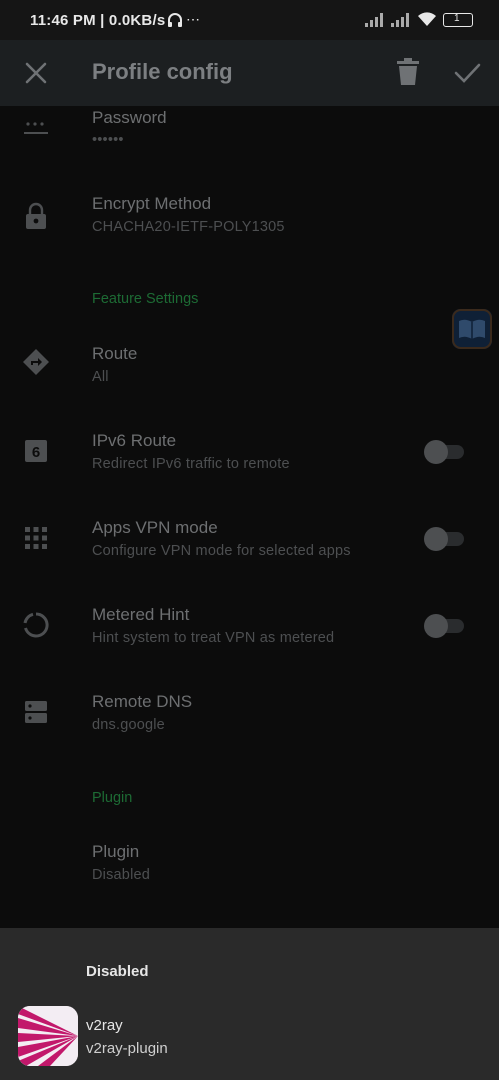 This screenshot has height=1080, width=499. Describe the element at coordinates (249, 146) in the screenshot. I see `list-item-password: Password ••••••` at that location.